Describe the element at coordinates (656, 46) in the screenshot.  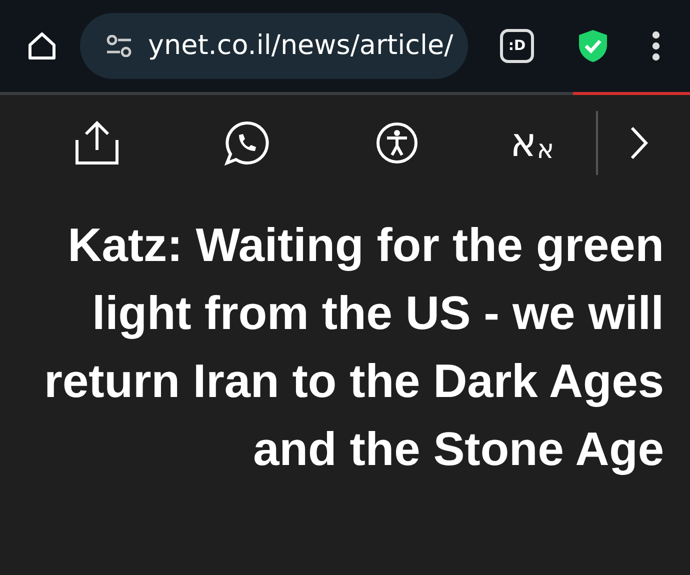
I see `more-menu-icon` at that location.